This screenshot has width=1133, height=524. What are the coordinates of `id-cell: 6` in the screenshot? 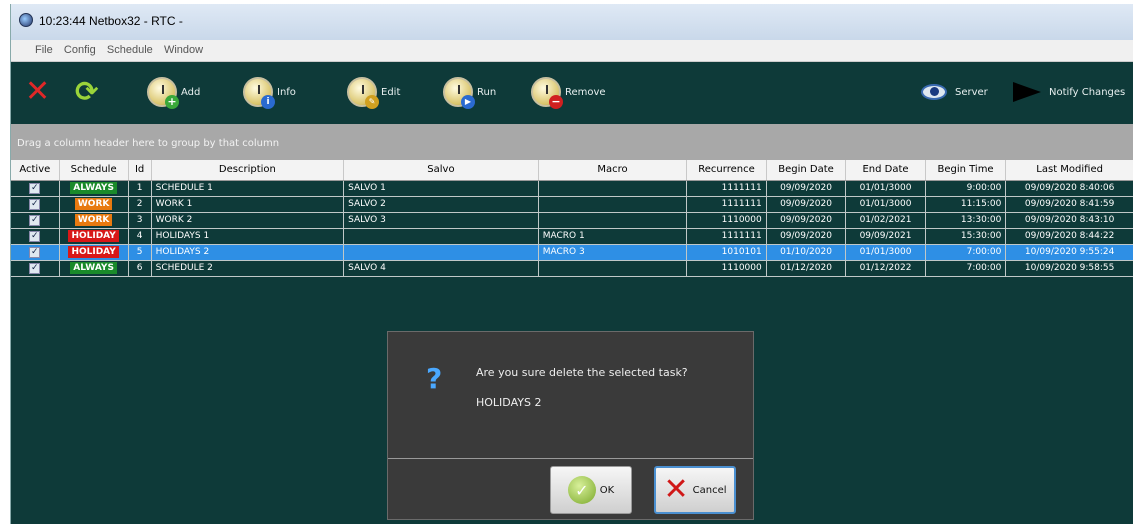 It's located at (140, 268).